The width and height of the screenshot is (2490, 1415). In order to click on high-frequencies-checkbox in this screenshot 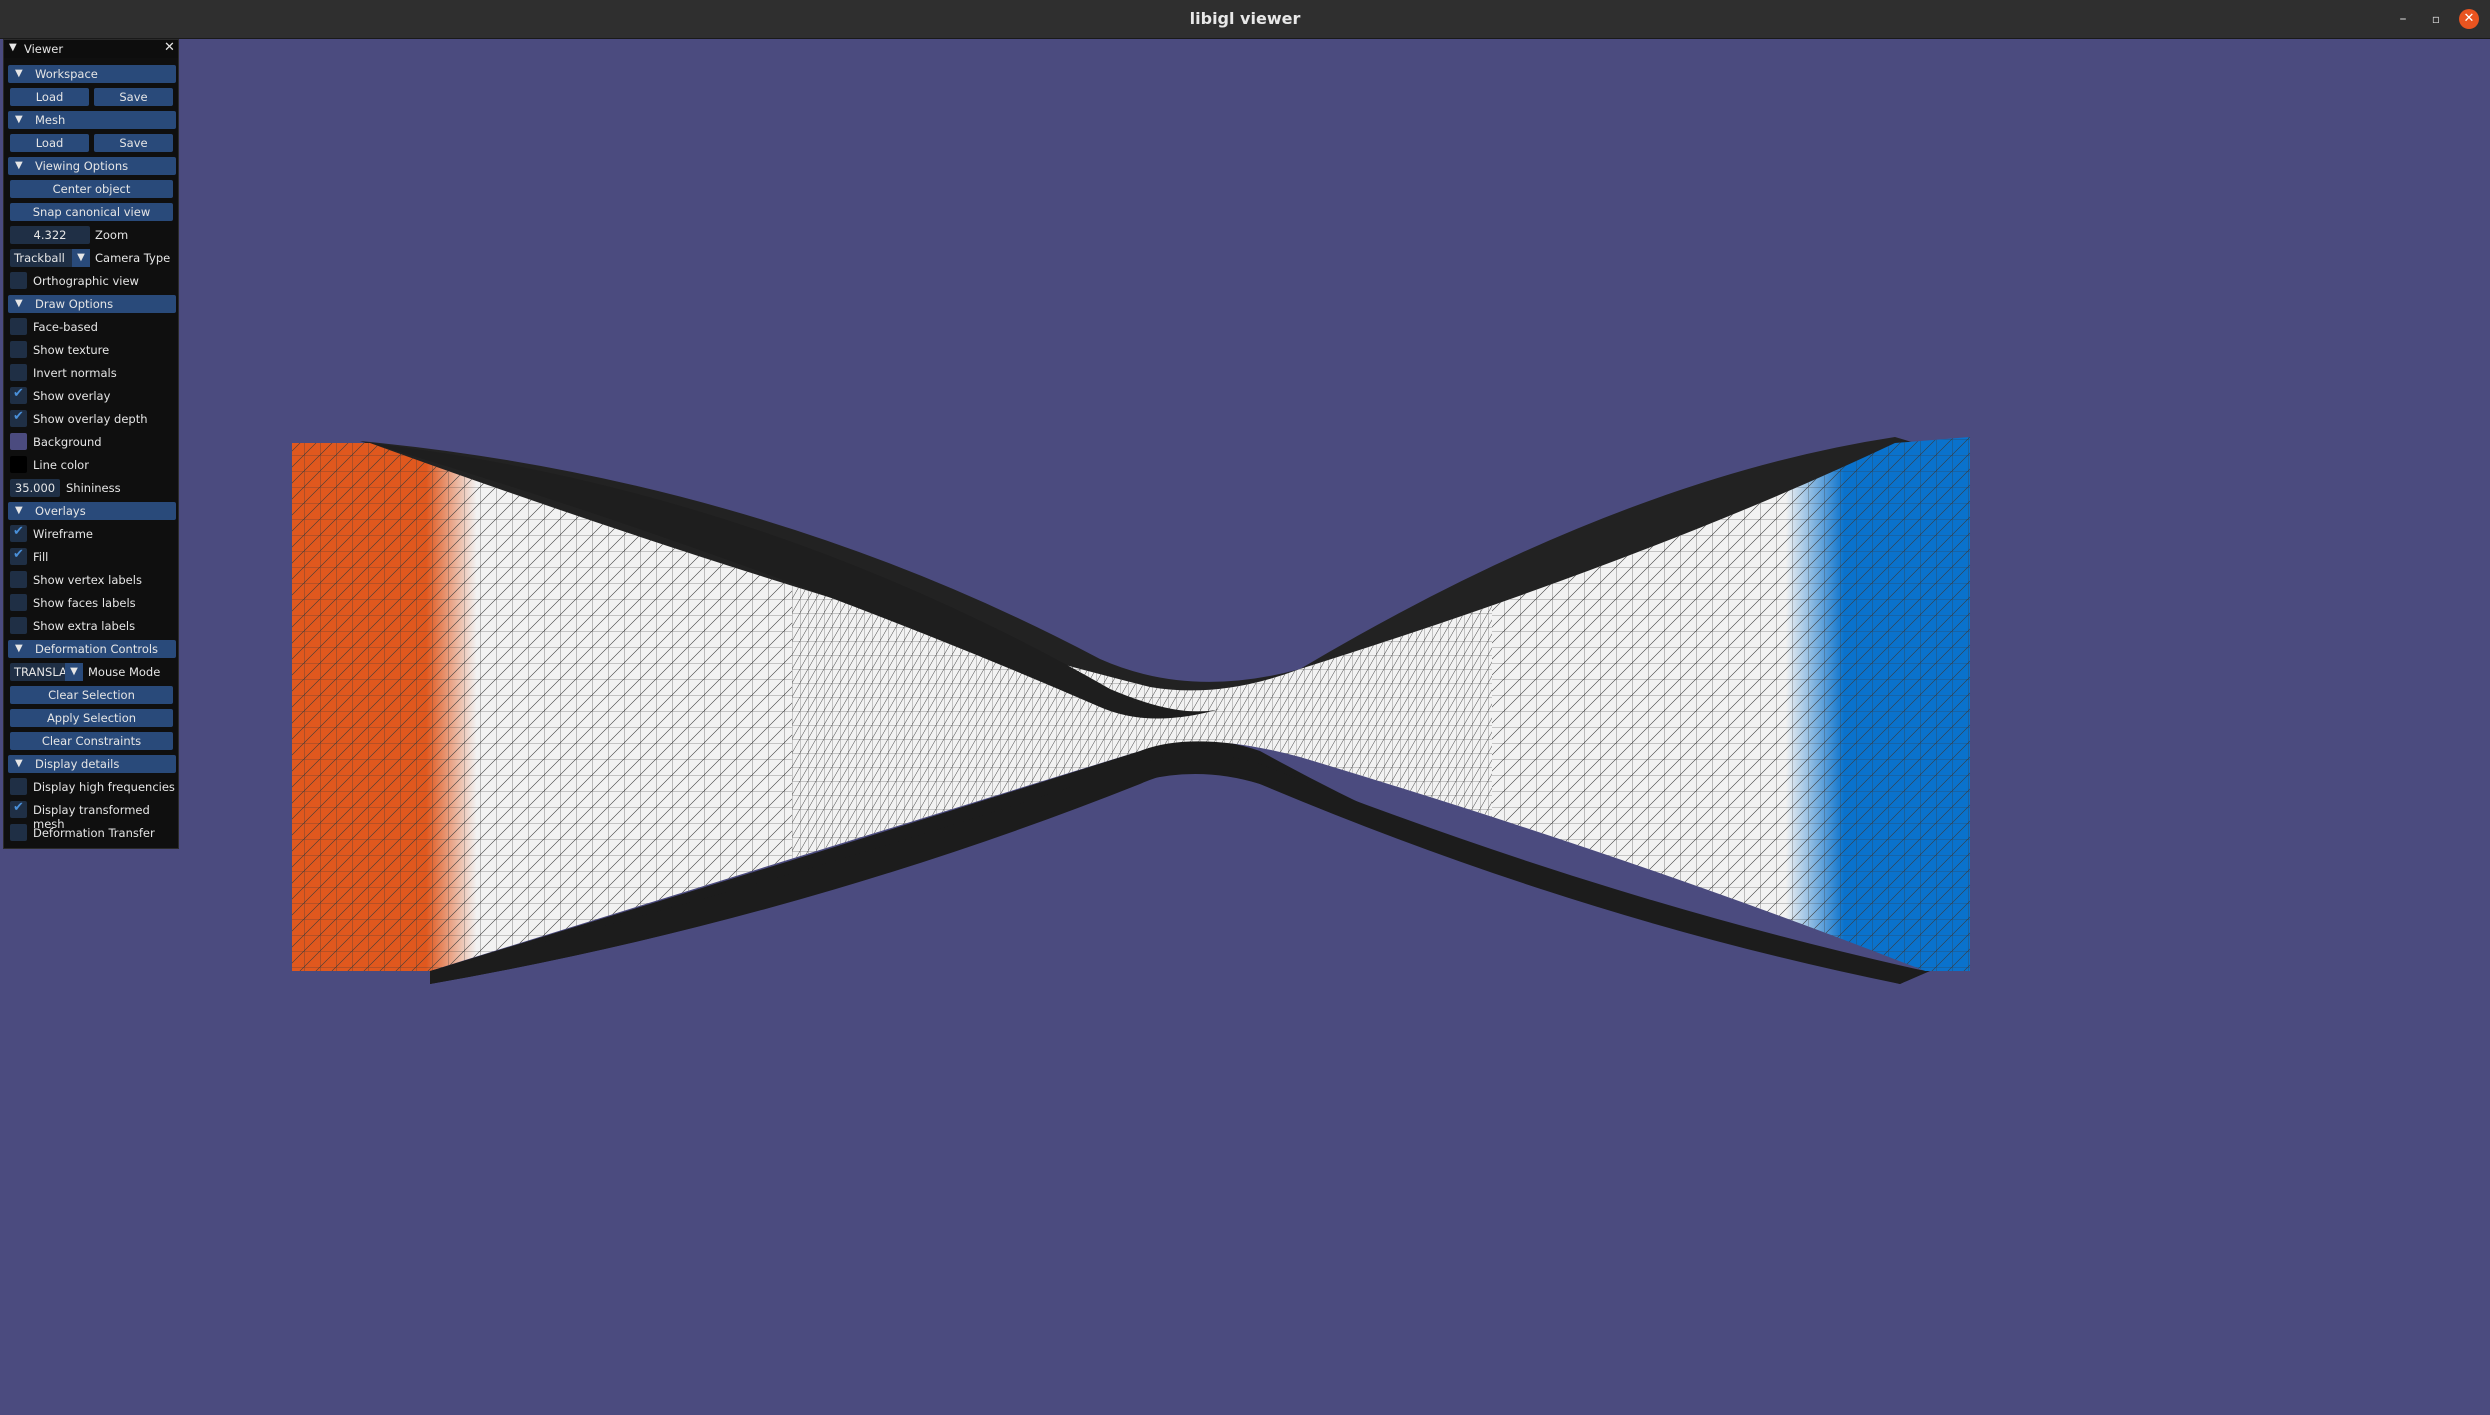, I will do `click(18, 786)`.